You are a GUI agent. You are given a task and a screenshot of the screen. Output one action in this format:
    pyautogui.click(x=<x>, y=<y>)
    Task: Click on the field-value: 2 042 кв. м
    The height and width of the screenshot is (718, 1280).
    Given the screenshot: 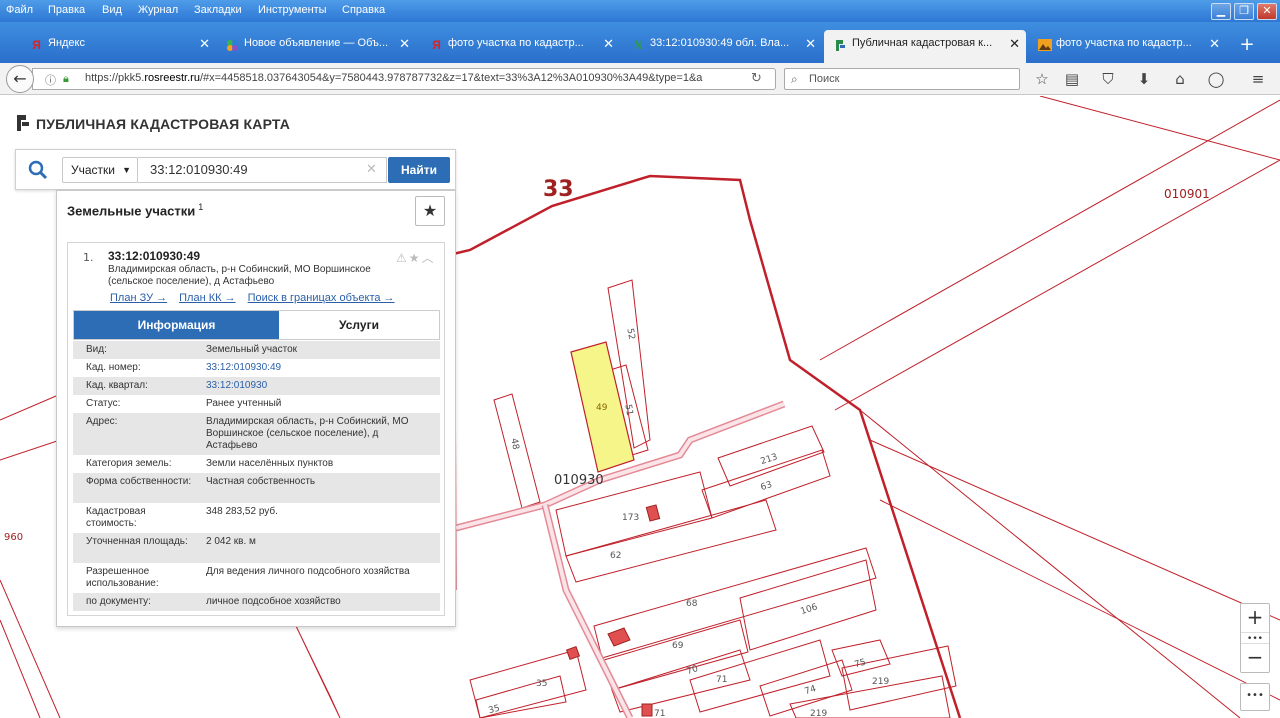 What is the action you would take?
    pyautogui.click(x=231, y=541)
    